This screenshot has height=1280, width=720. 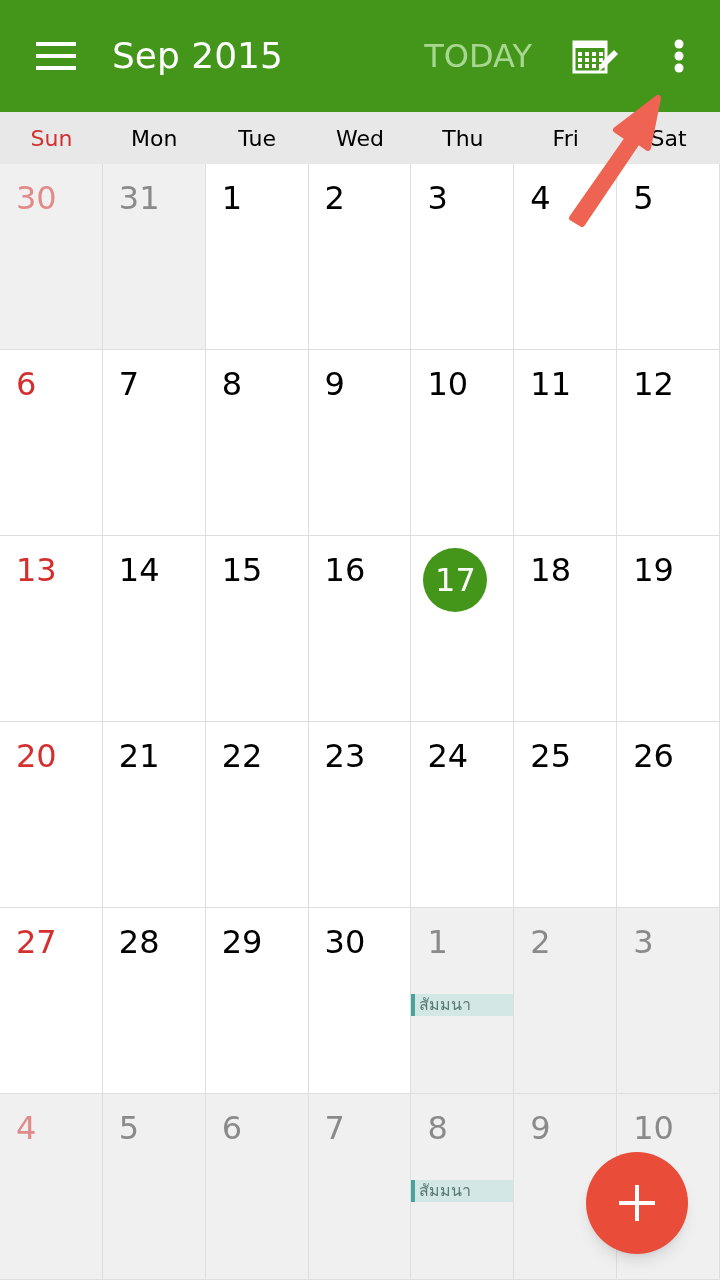 What do you see at coordinates (139, 942) in the screenshot?
I see `day-number: 28` at bounding box center [139, 942].